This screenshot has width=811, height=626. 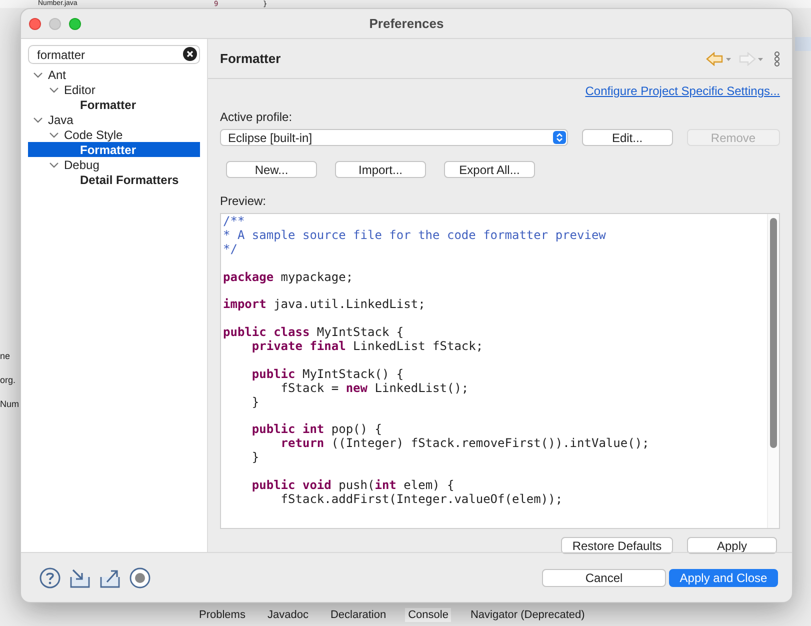 What do you see at coordinates (114, 54) in the screenshot?
I see `search-field: formatter` at bounding box center [114, 54].